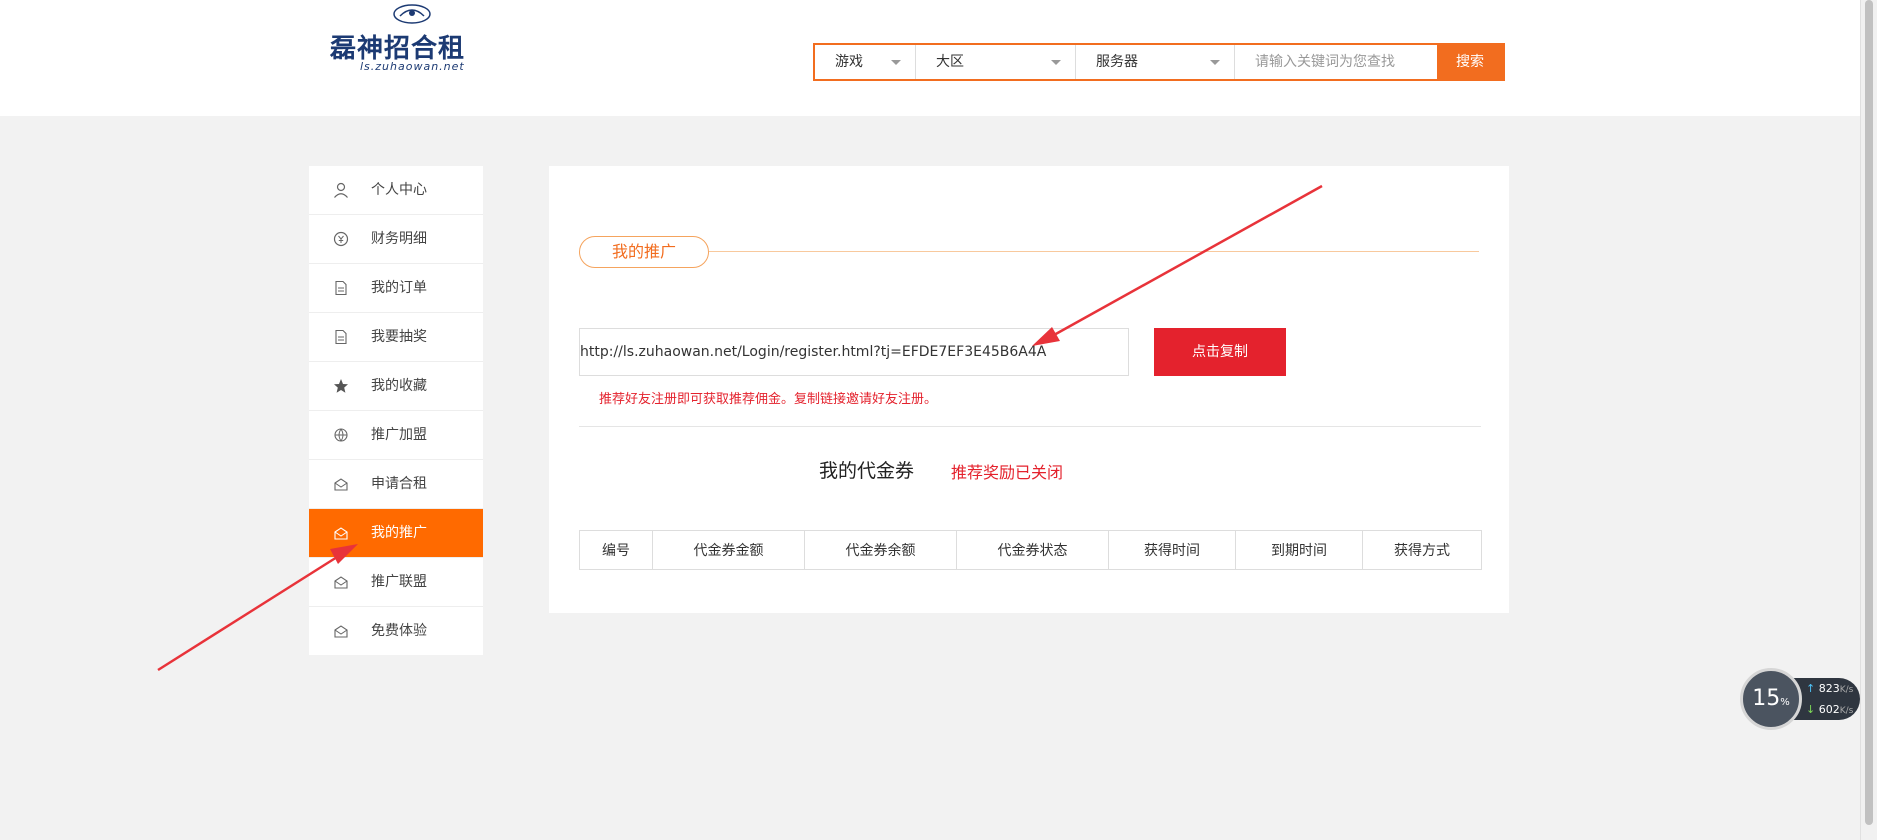 This screenshot has height=840, width=1877. What do you see at coordinates (644, 252) in the screenshot?
I see `section-title: 我的推广` at bounding box center [644, 252].